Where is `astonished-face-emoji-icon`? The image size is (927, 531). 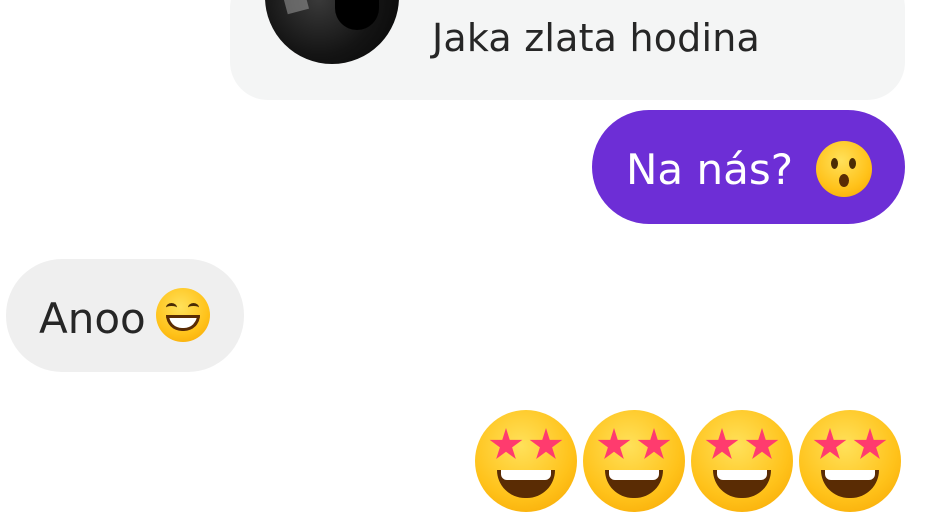 astonished-face-emoji-icon is located at coordinates (844, 169).